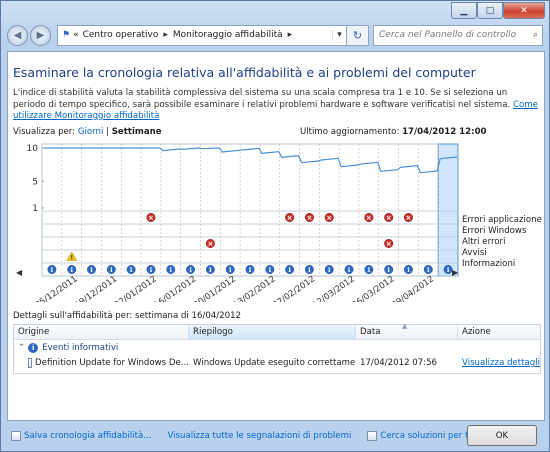  What do you see at coordinates (33, 348) in the screenshot?
I see `info-icon: i` at bounding box center [33, 348].